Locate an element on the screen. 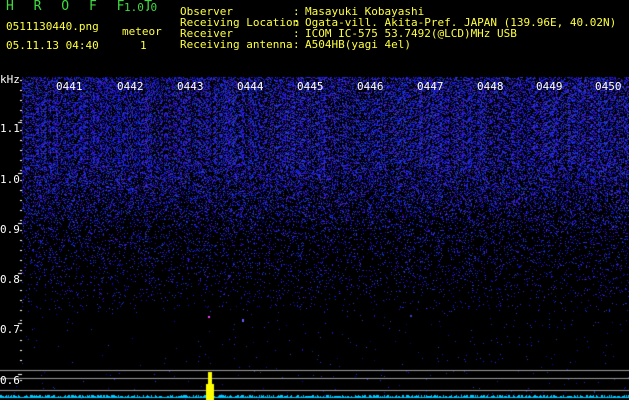 This screenshot has width=629, height=400. x-tick-label: 0448 is located at coordinates (490, 86).